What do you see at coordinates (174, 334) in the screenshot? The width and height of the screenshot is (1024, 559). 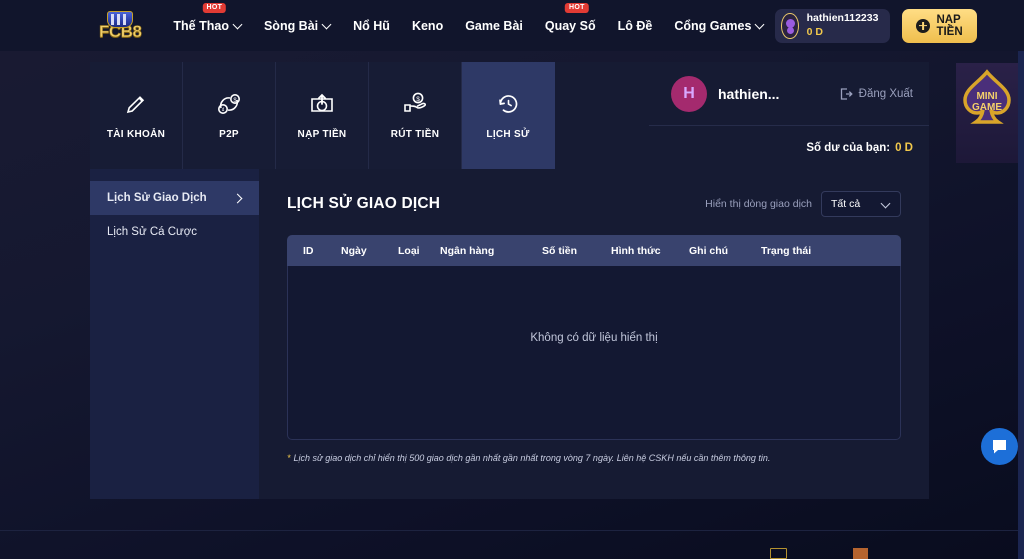 I see `history-sidebar: Lịch Sử Giao Dịch Lịch Sử Cá Cược` at bounding box center [174, 334].